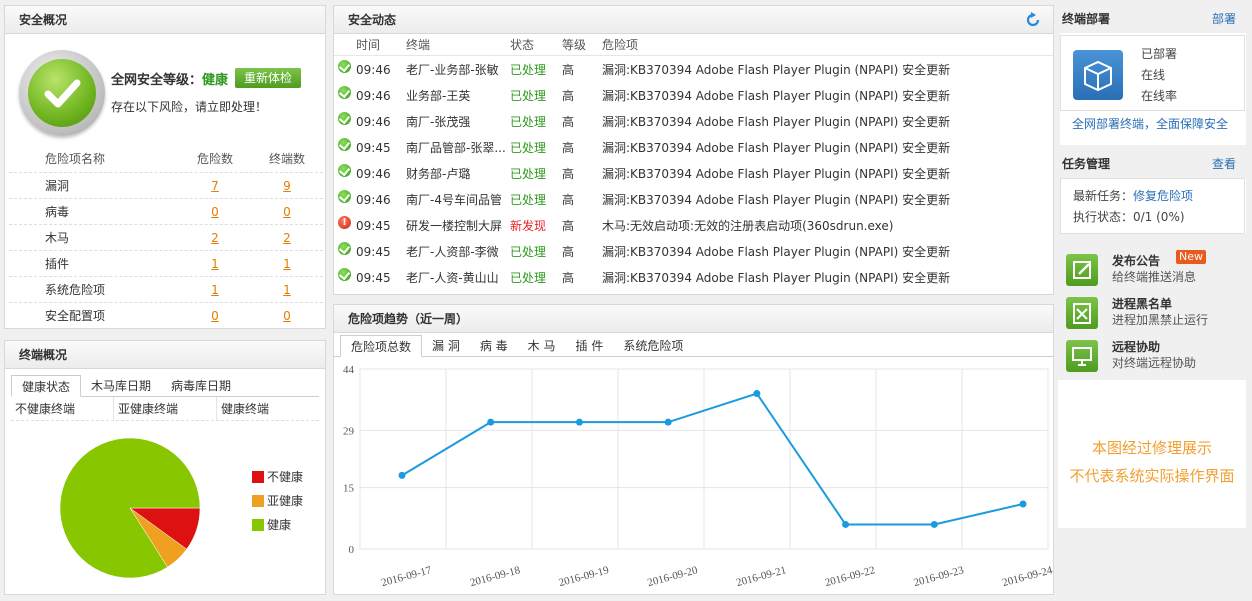  I want to click on risk-count-link: 7, so click(215, 186).